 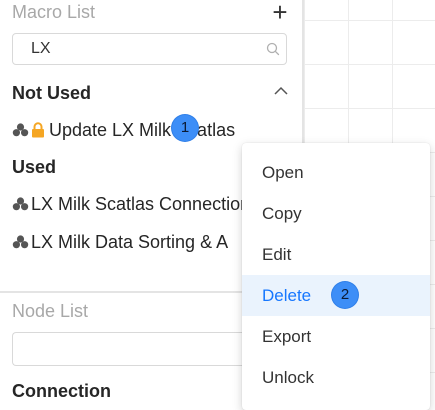 What do you see at coordinates (336, 213) in the screenshot?
I see `menu-item-copy: Copy` at bounding box center [336, 213].